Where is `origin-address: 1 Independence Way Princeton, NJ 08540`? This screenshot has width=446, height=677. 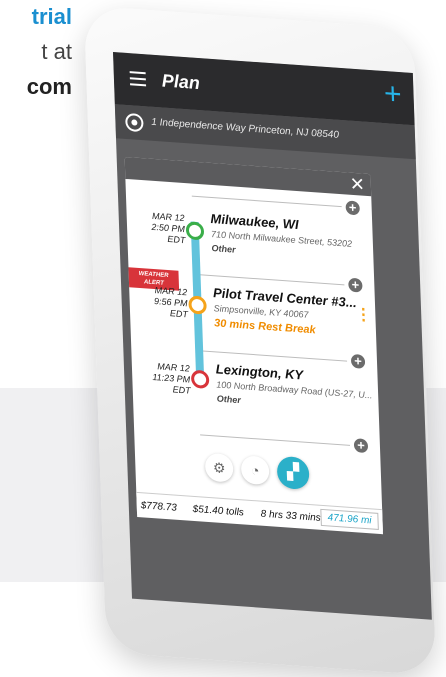
origin-address: 1 Independence Way Princeton, NJ 08540 is located at coordinates (245, 128).